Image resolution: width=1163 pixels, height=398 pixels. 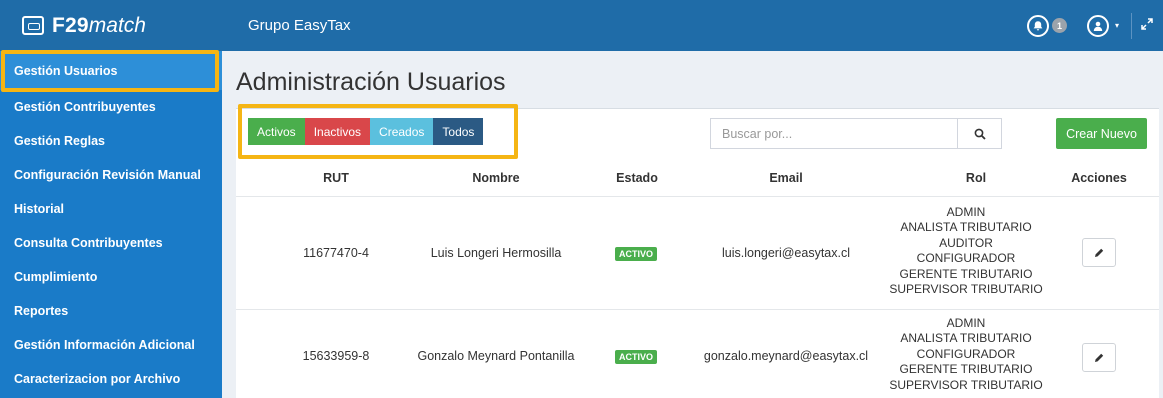 What do you see at coordinates (637, 178) in the screenshot?
I see `column-header-estado: Estado` at bounding box center [637, 178].